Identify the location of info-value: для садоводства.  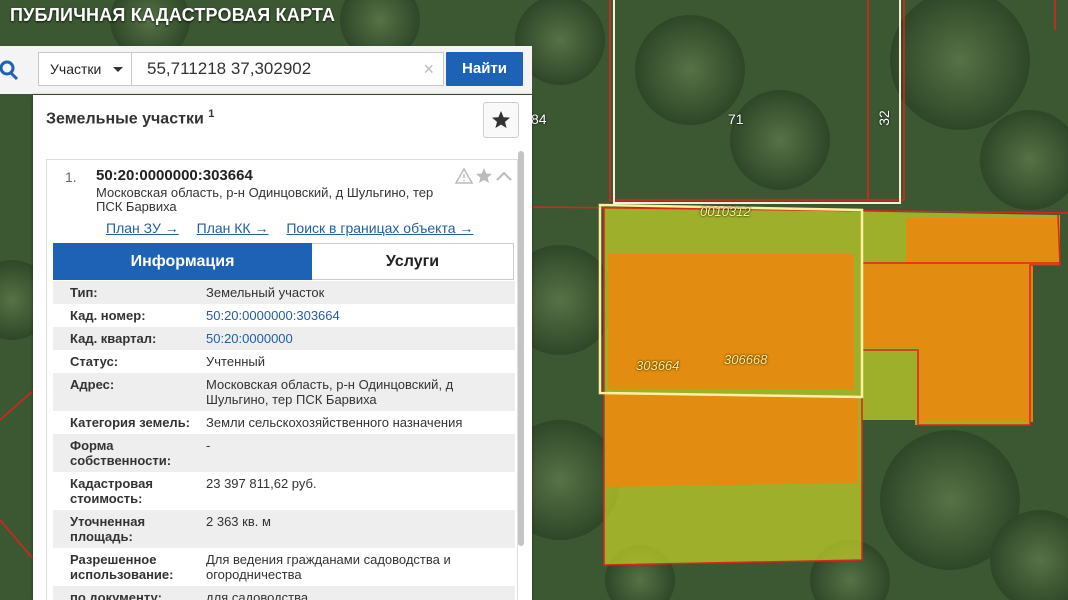
(257, 595).